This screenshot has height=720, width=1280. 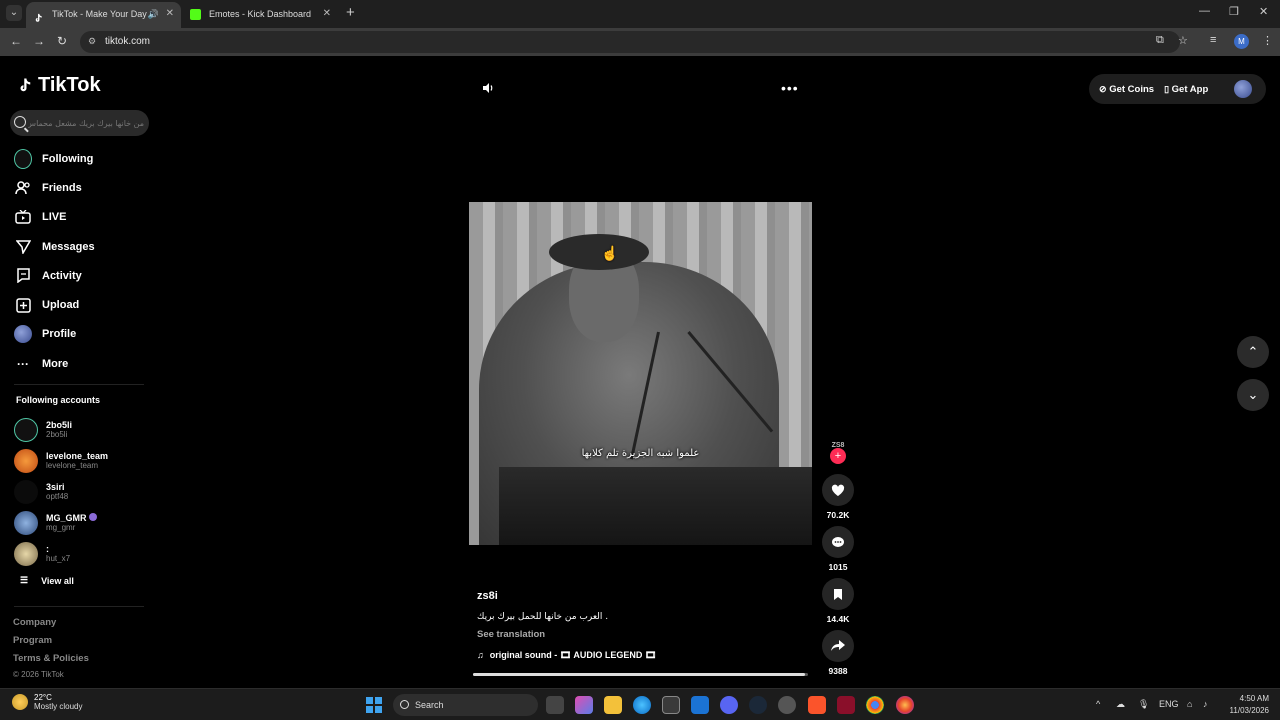 I want to click on install-app-icon: ⧉, so click(x=1160, y=40).